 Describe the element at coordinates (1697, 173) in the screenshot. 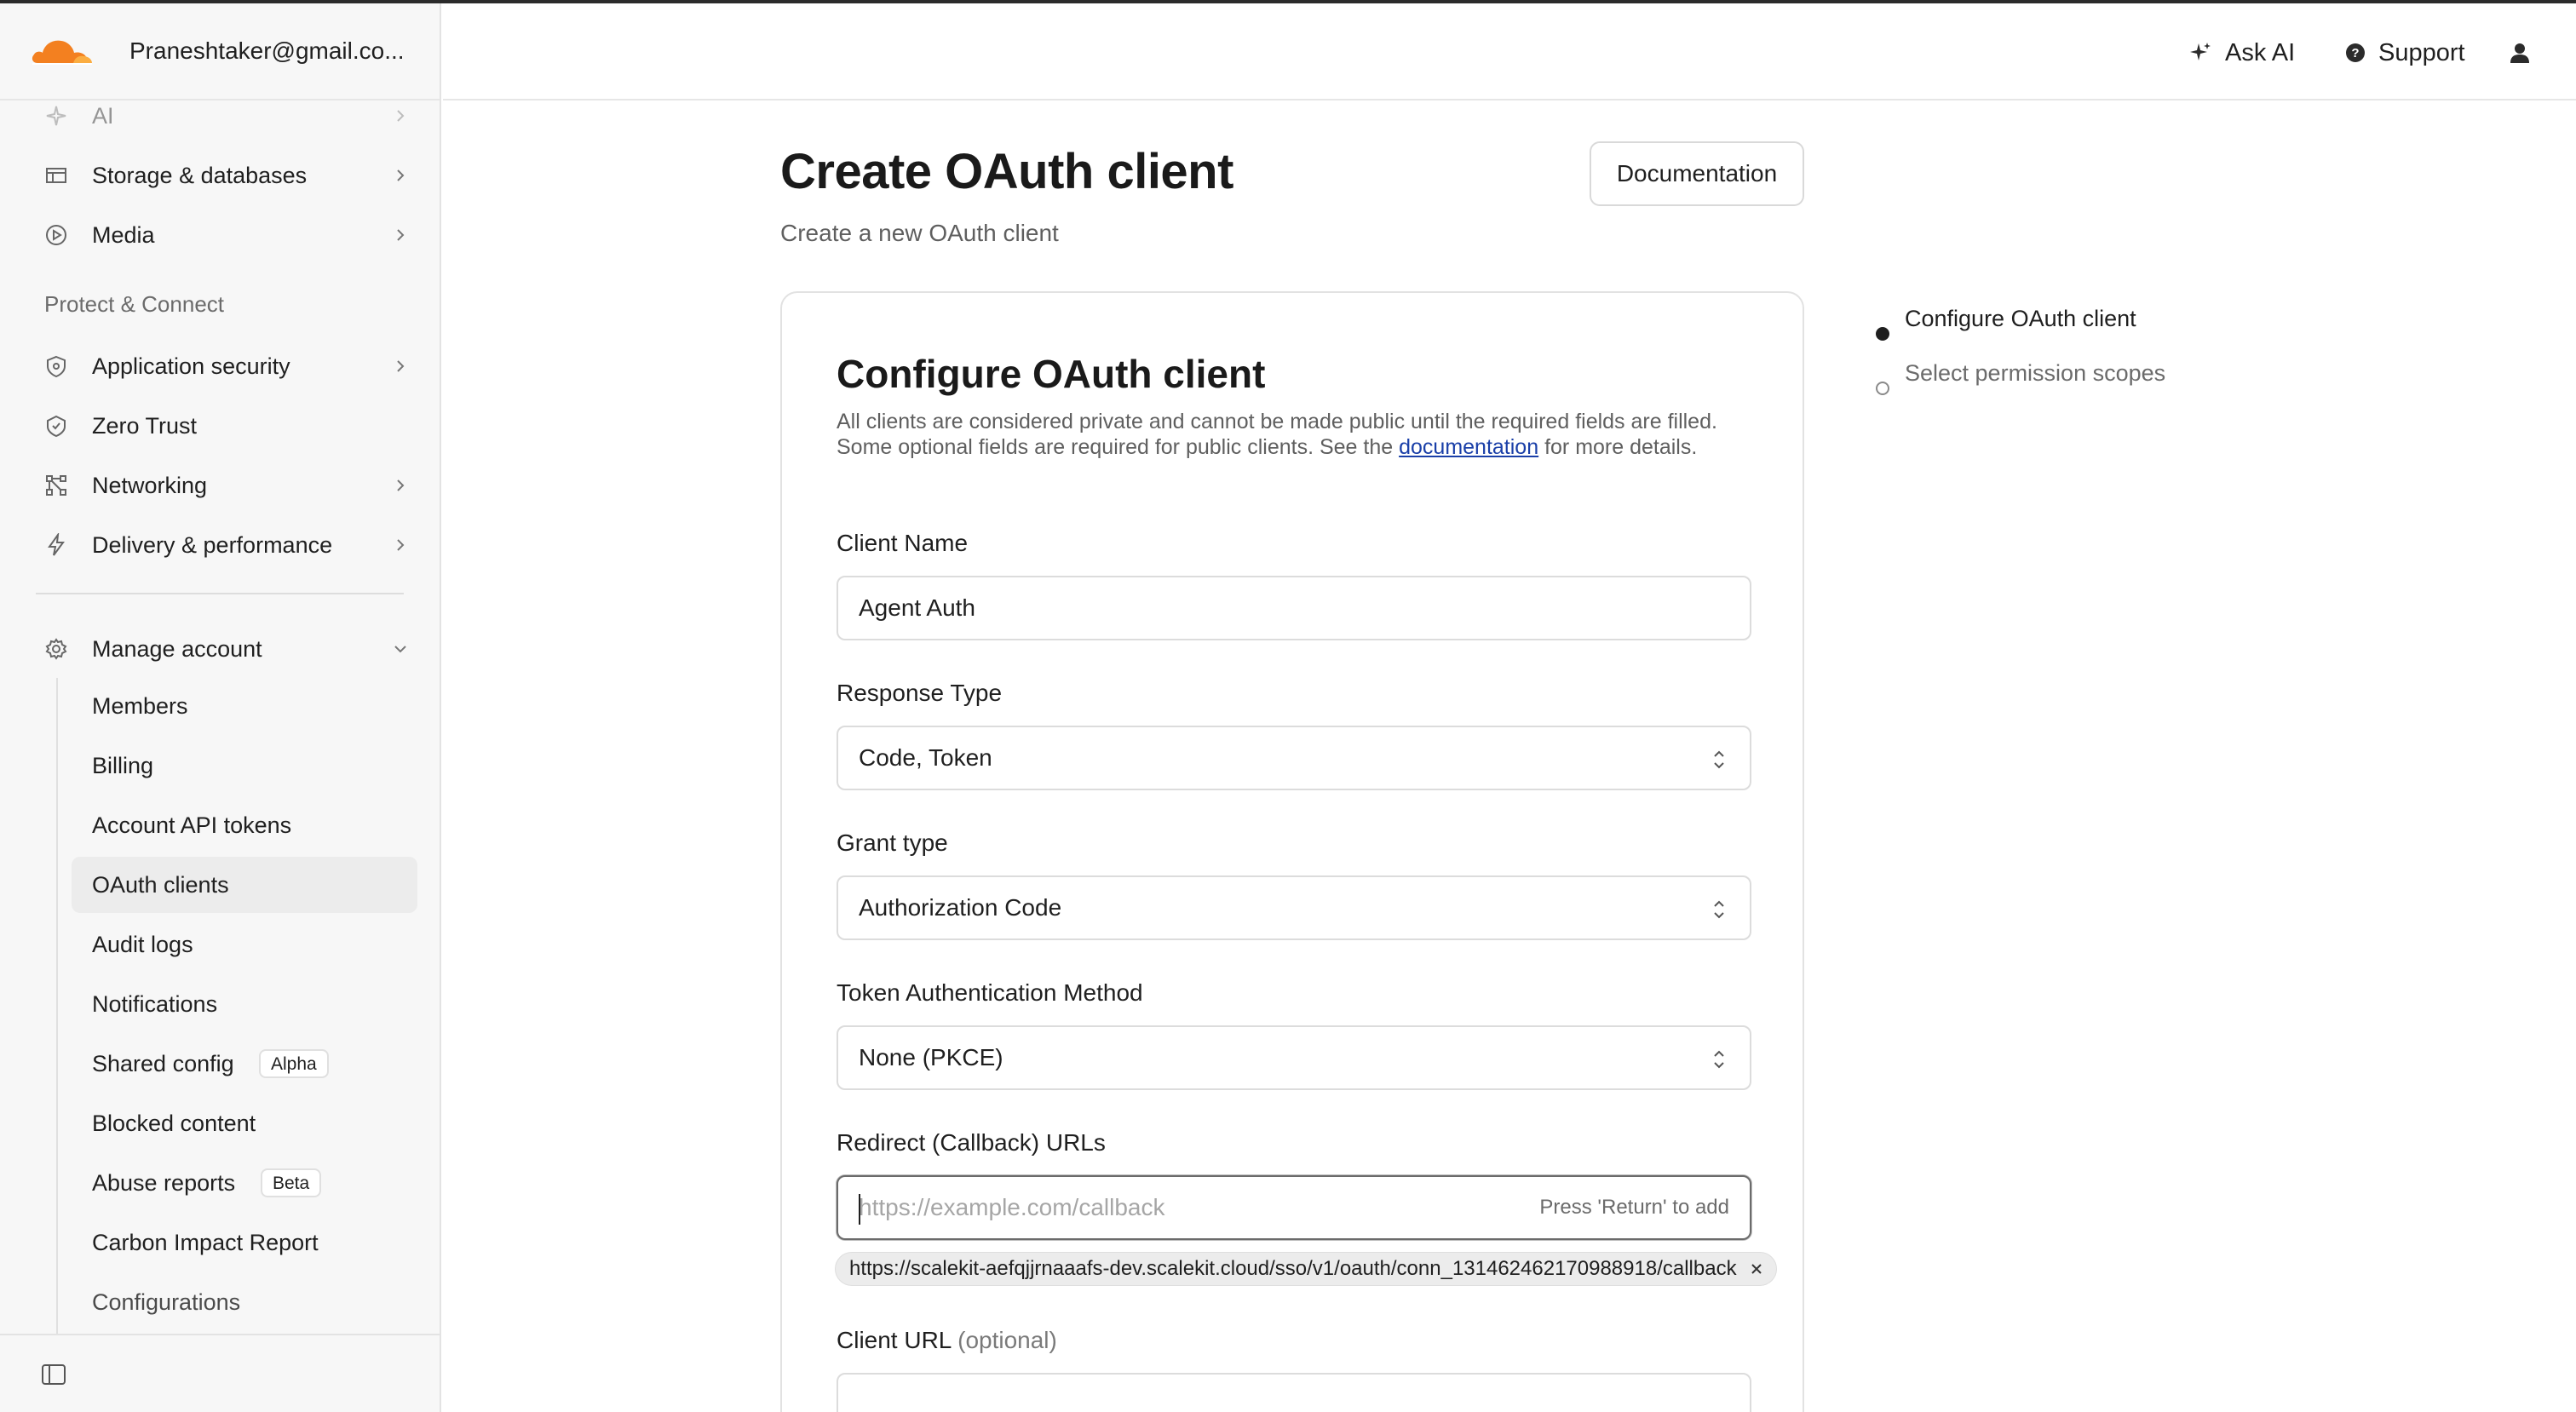

I see `documentation-button: Documentation` at that location.